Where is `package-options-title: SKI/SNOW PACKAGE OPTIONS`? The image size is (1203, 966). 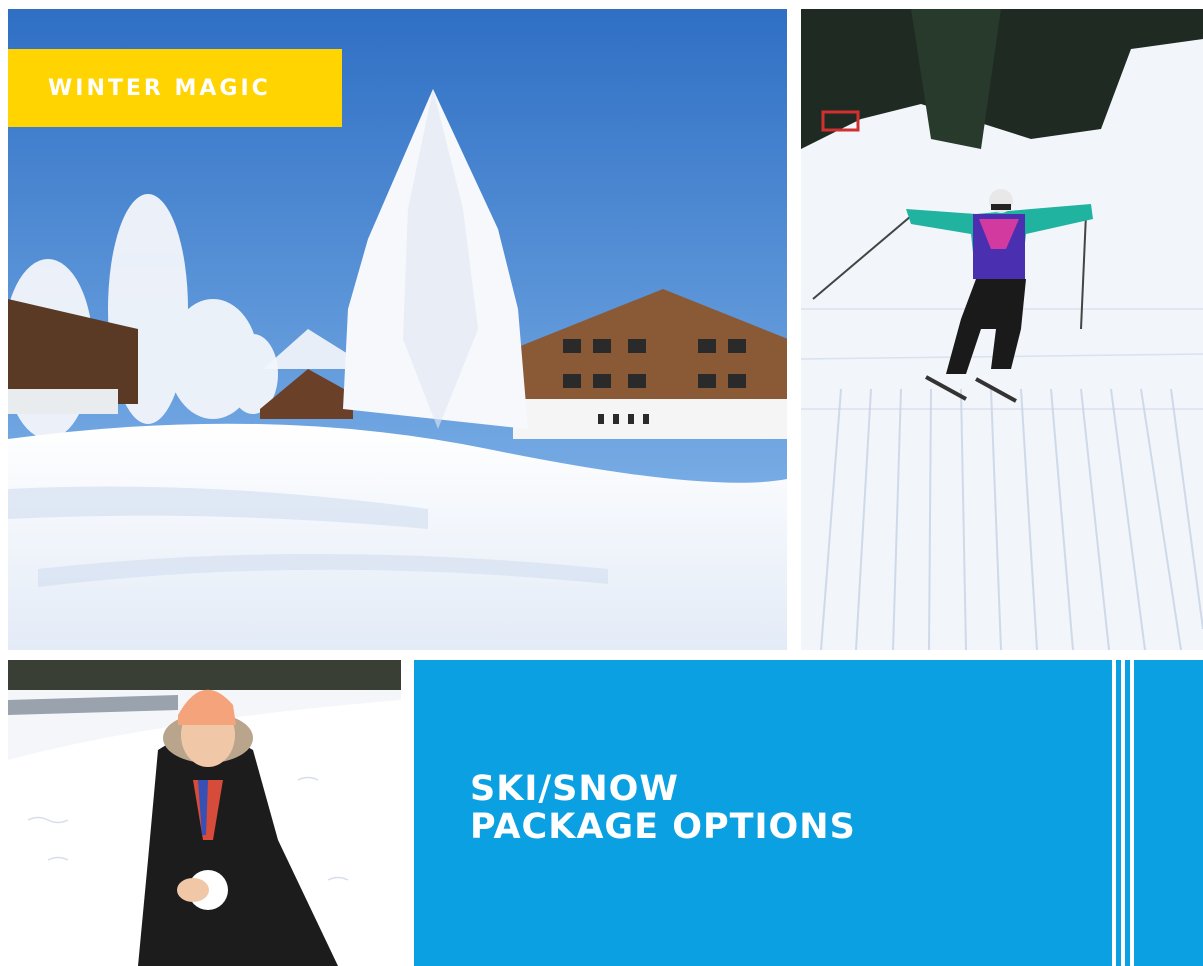 package-options-title: SKI/SNOW PACKAGE OPTIONS is located at coordinates (663, 808).